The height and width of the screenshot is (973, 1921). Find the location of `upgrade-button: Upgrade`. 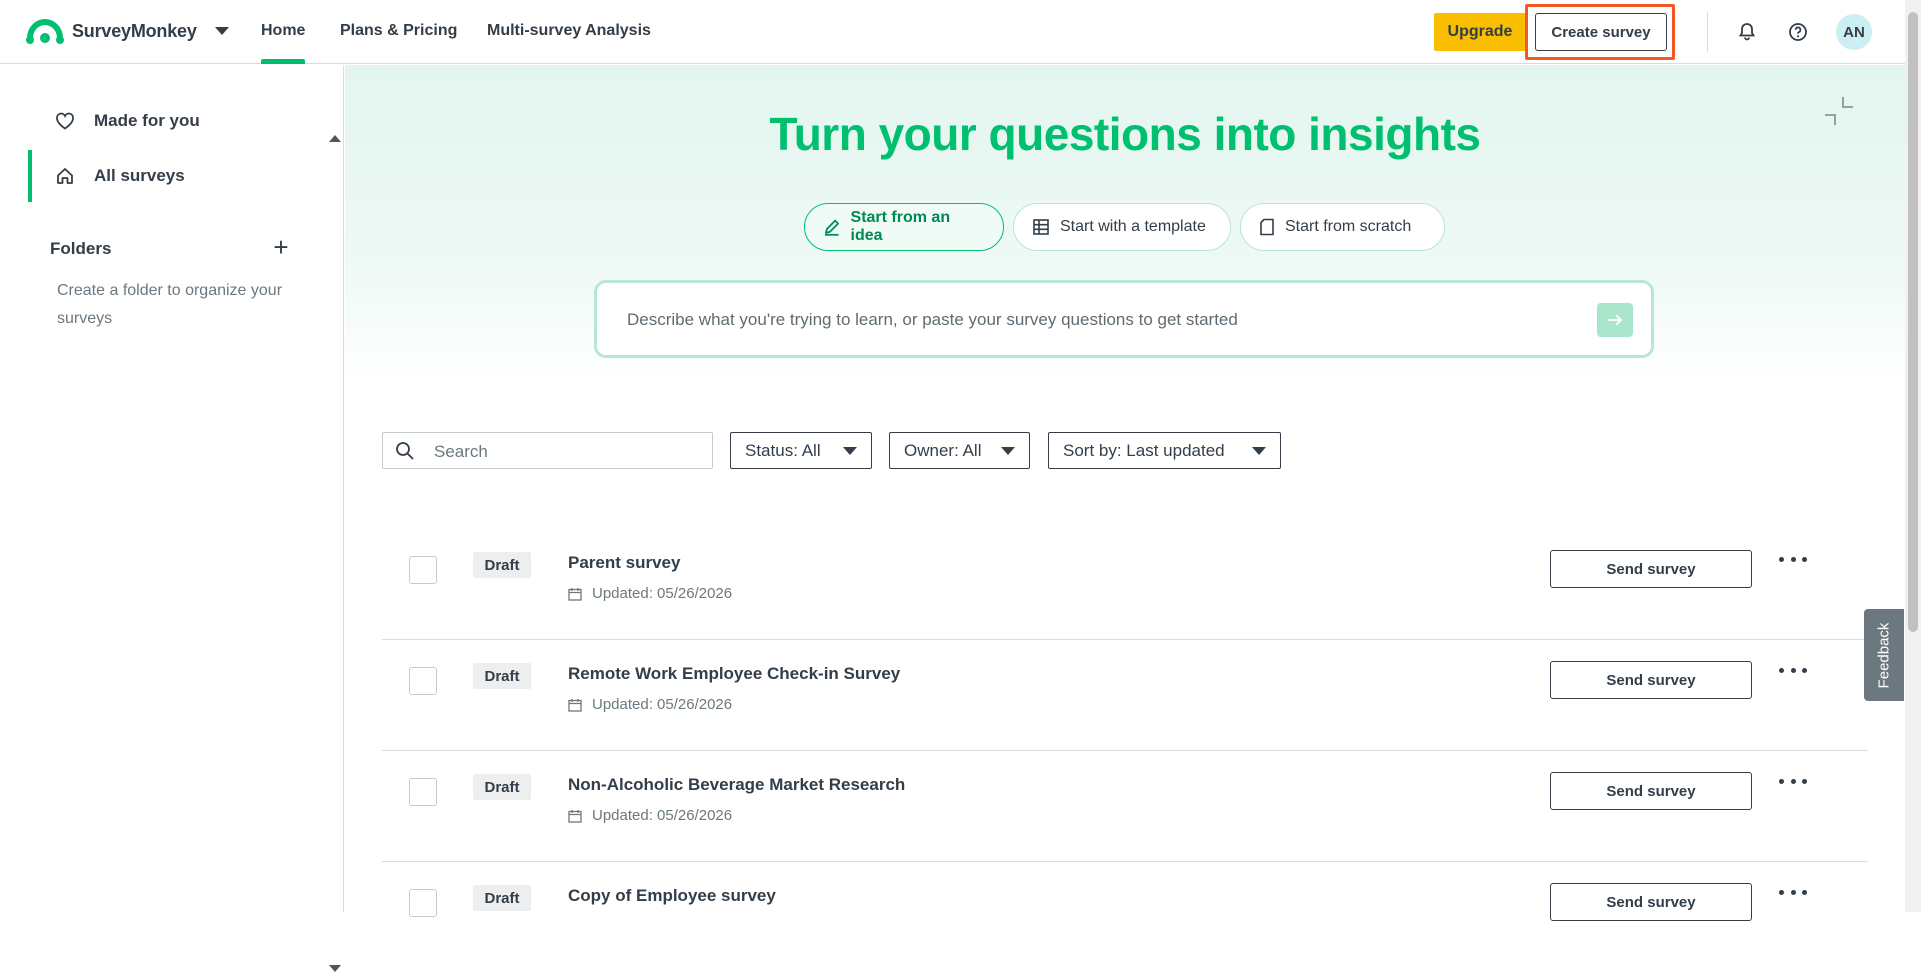

upgrade-button: Upgrade is located at coordinates (1480, 32).